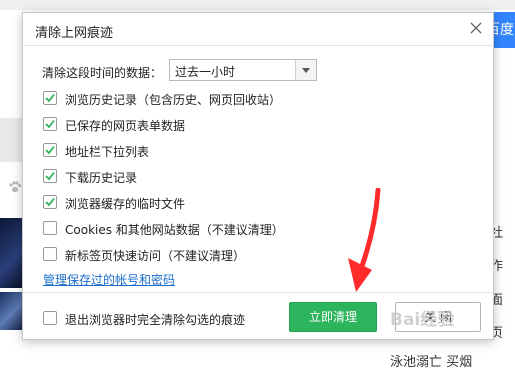 Image resolution: width=515 pixels, height=370 pixels. What do you see at coordinates (101, 178) in the screenshot?
I see `option-label: 下载历史记录` at bounding box center [101, 178].